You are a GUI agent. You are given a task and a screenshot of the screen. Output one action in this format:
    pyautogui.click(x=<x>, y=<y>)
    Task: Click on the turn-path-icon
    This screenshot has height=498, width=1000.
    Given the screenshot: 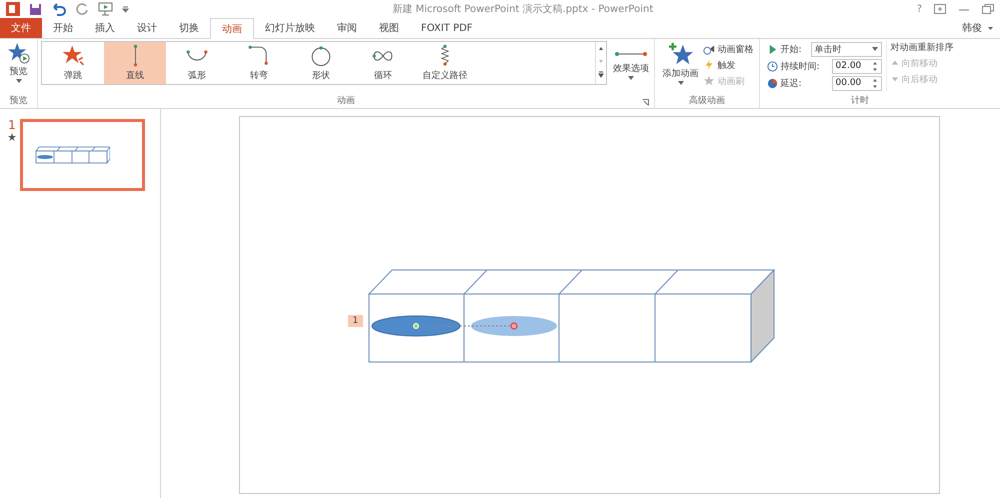 What is the action you would take?
    pyautogui.click(x=259, y=56)
    